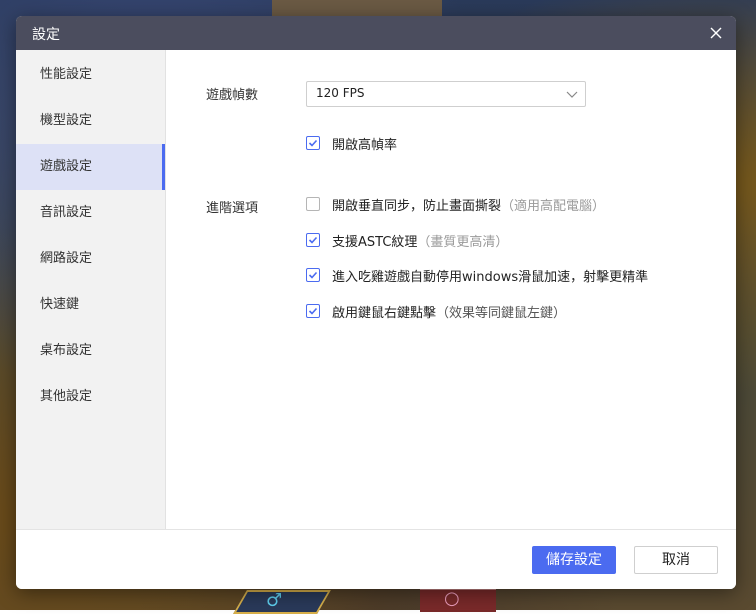 The width and height of the screenshot is (756, 614). I want to click on sidebar-item-device-model: 機型設定, so click(90, 121).